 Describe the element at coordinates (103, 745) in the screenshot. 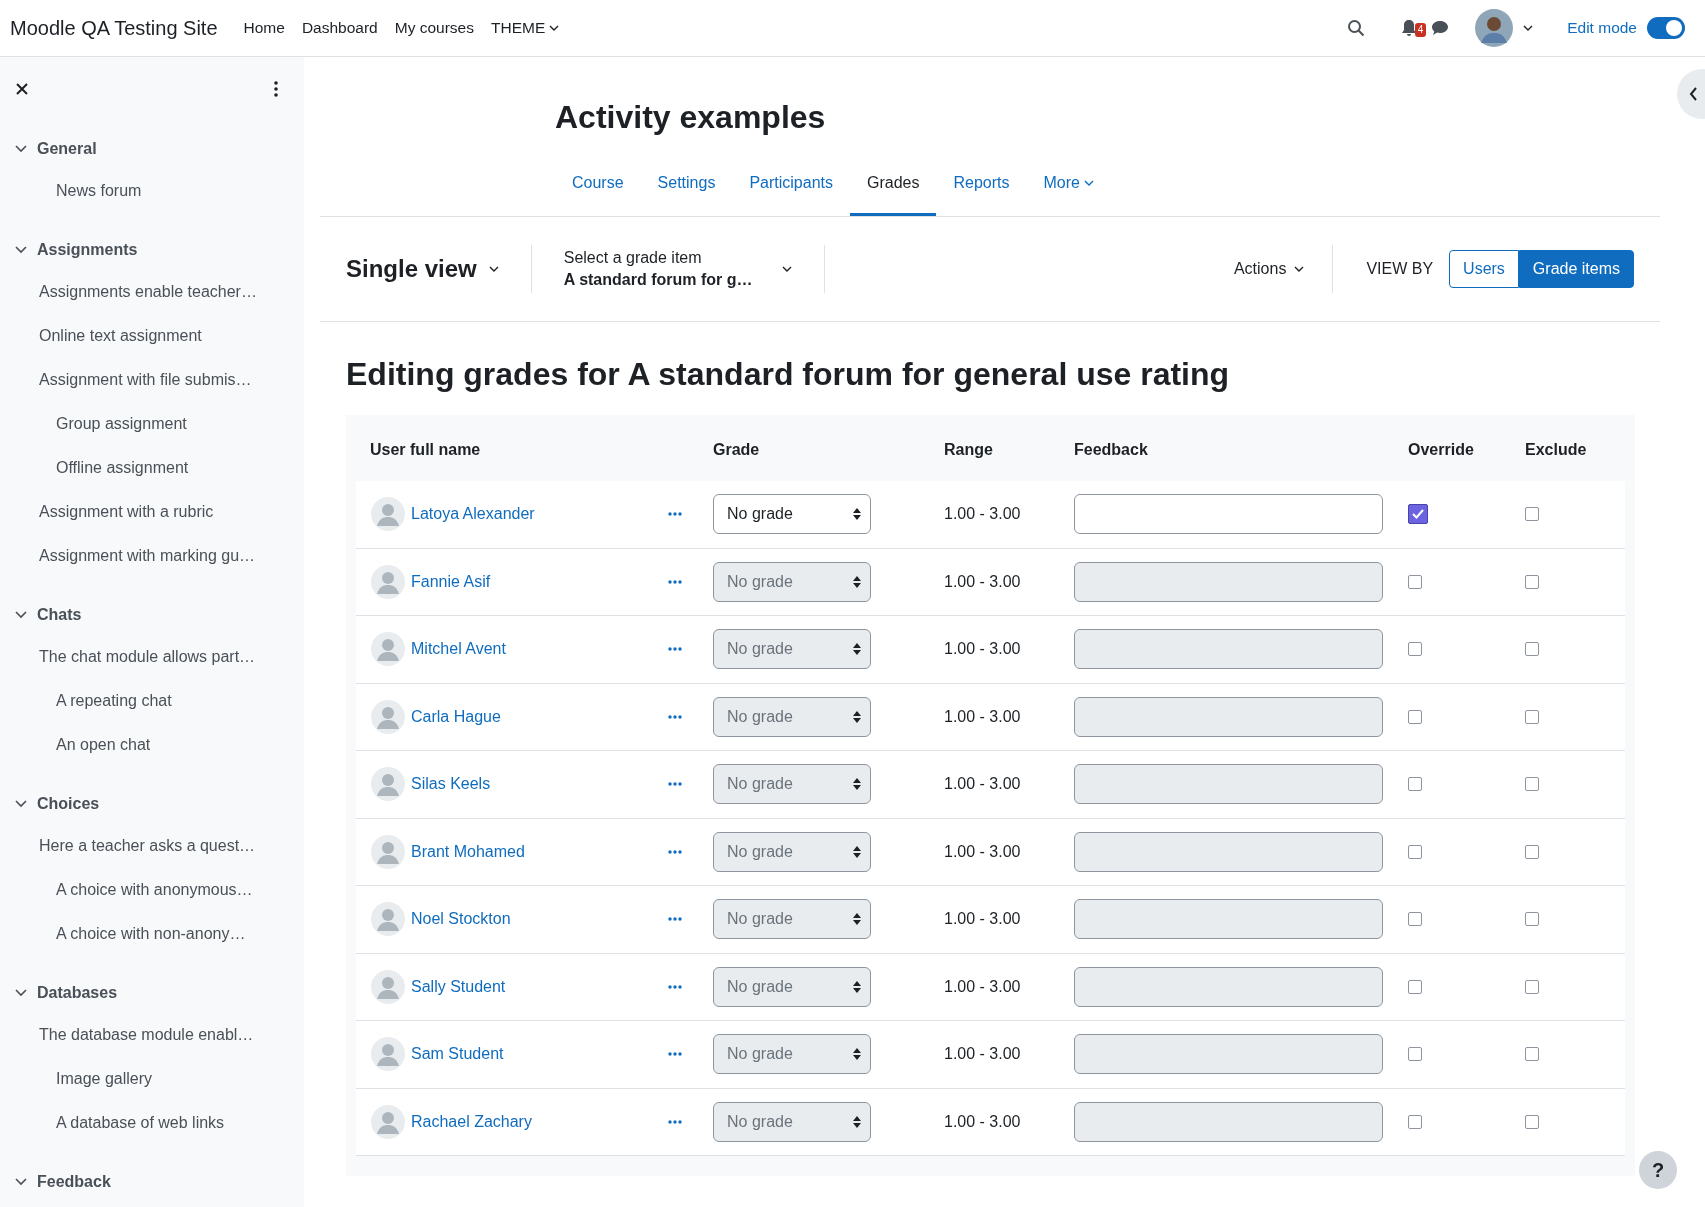

I see `sidebar-item: An open chat` at that location.